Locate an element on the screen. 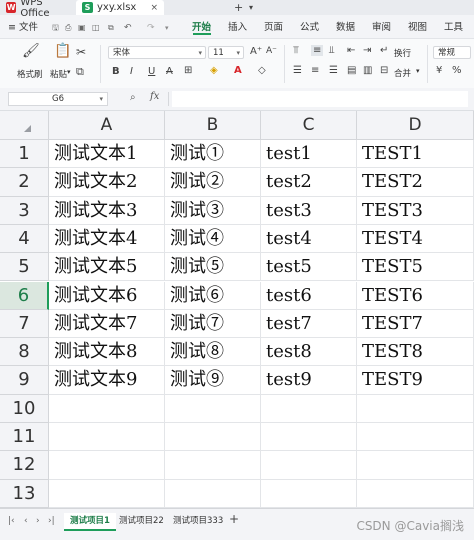 The image size is (474, 540). cell: test6 is located at coordinates (309, 295).